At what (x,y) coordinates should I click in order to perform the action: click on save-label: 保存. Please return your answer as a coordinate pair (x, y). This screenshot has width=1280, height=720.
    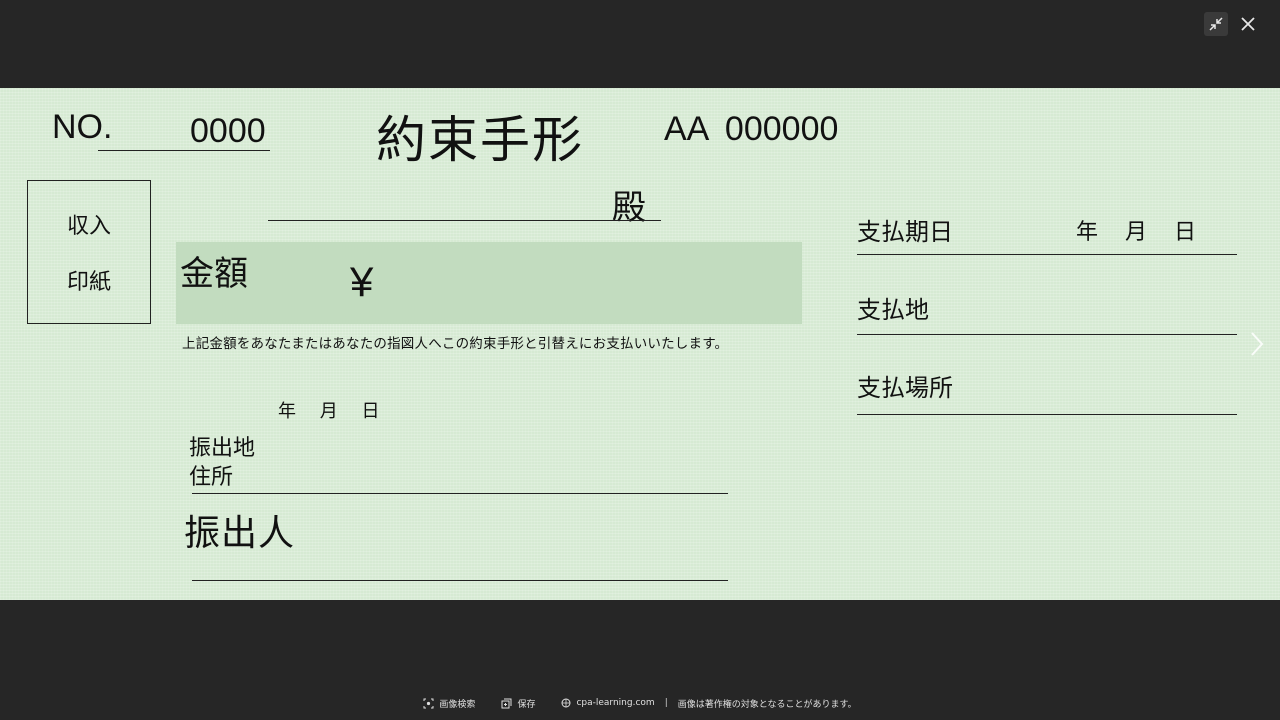
    Looking at the image, I should click on (526, 704).